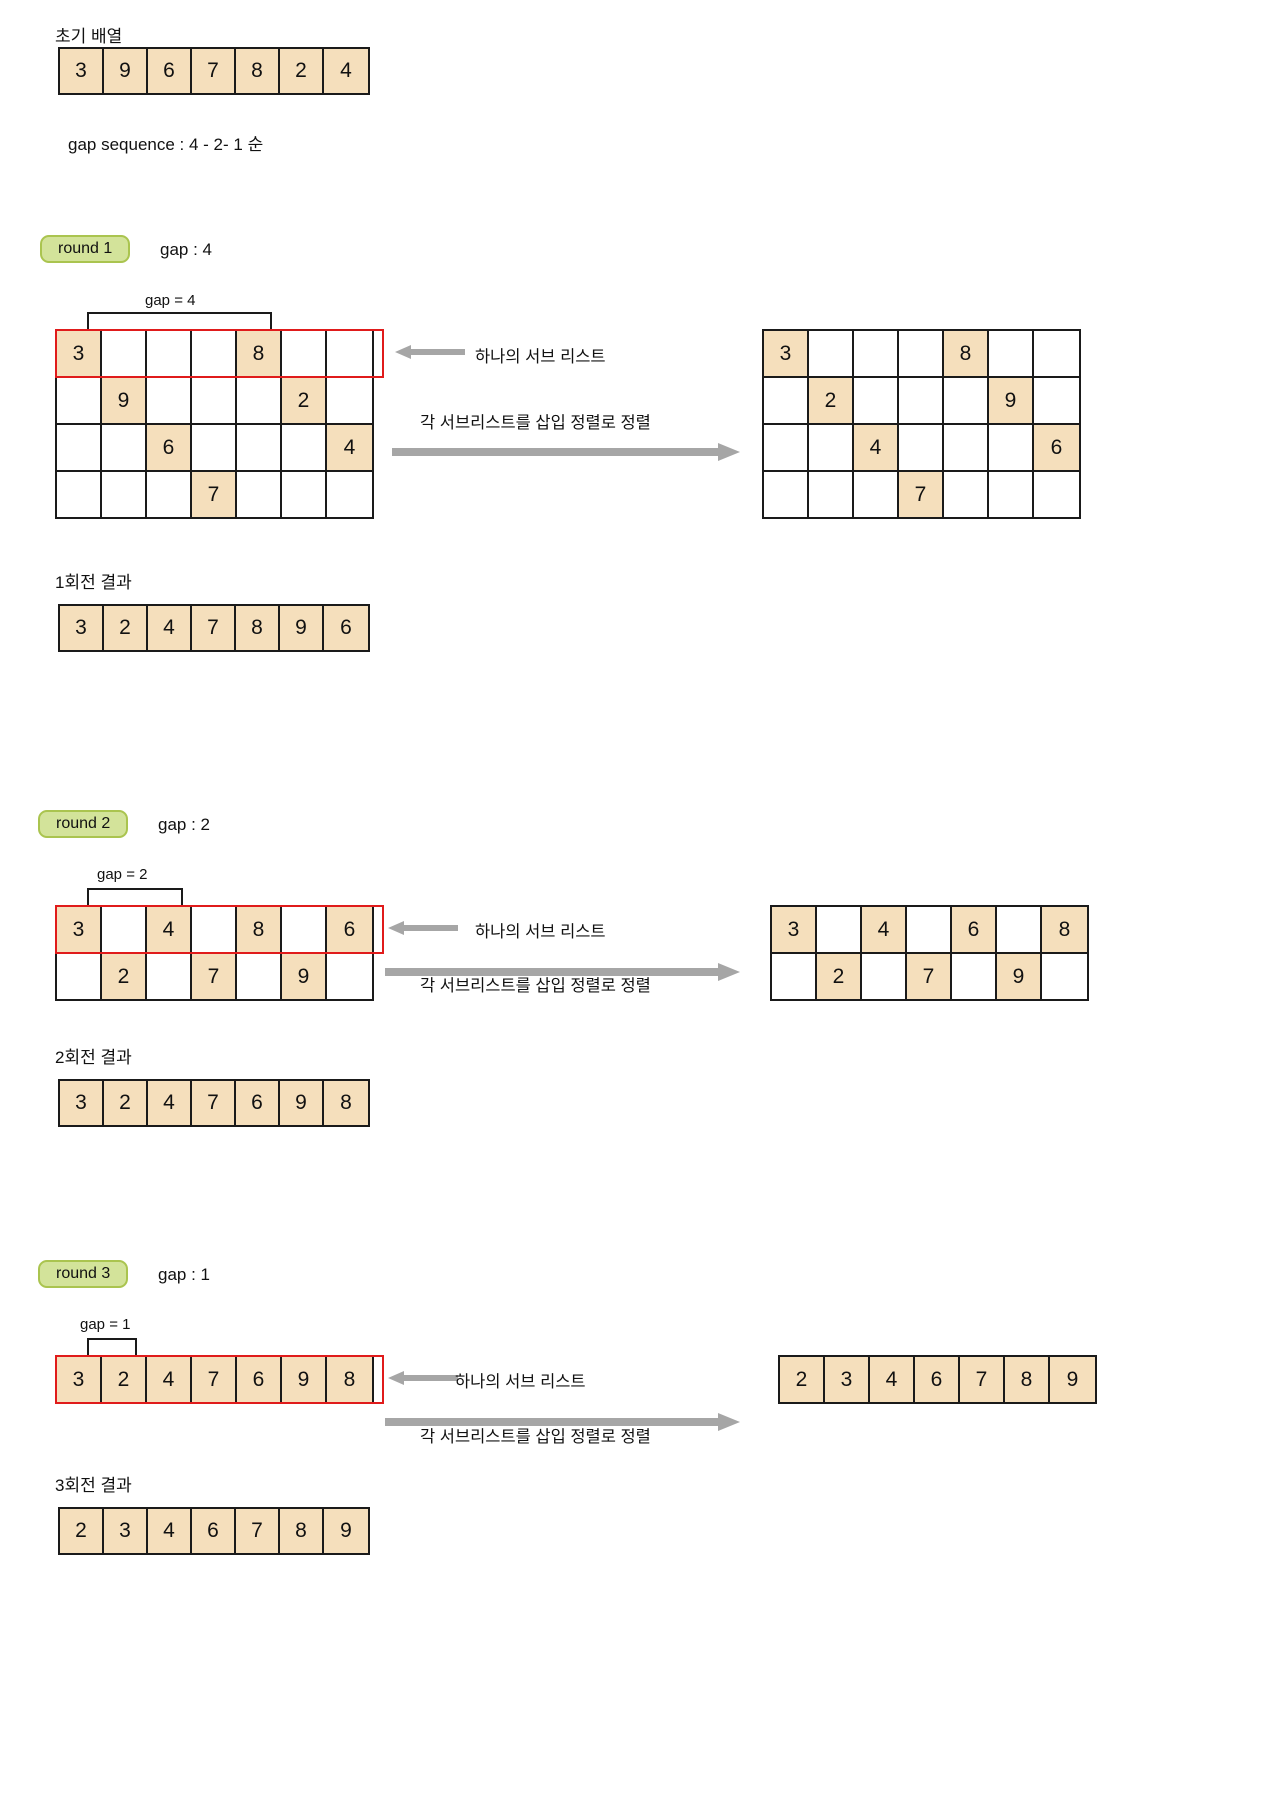  I want to click on matrix-row: 29, so click(921, 401).